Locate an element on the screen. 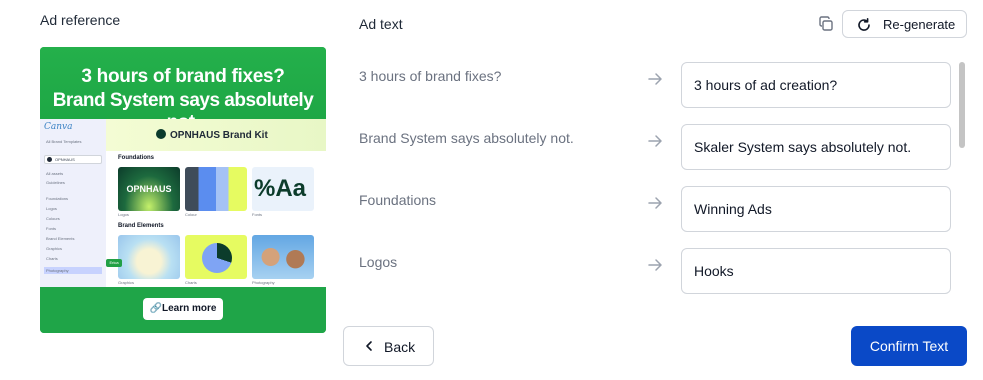 The image size is (983, 380). ad-sidebar-item: Guidelines is located at coordinates (55, 182).